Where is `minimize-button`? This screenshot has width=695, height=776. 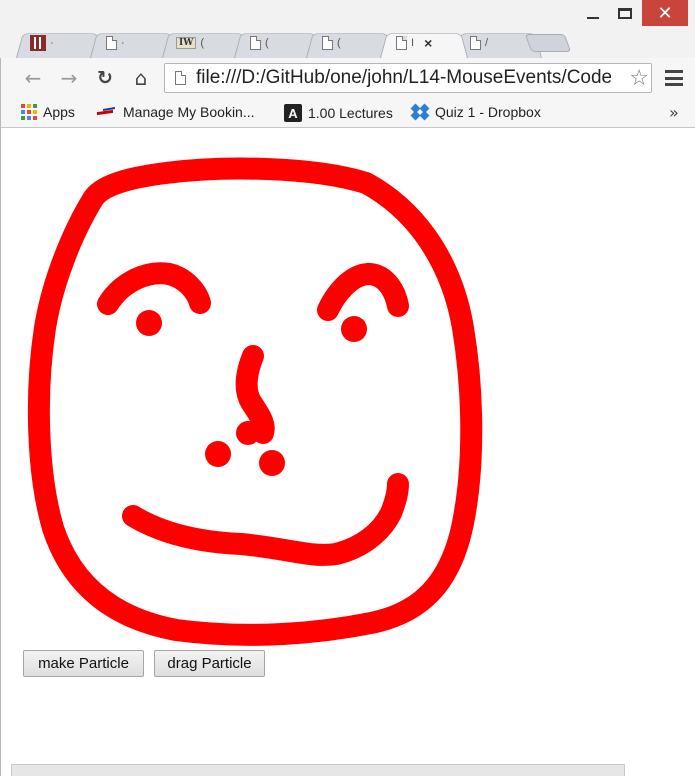
minimize-button is located at coordinates (593, 13).